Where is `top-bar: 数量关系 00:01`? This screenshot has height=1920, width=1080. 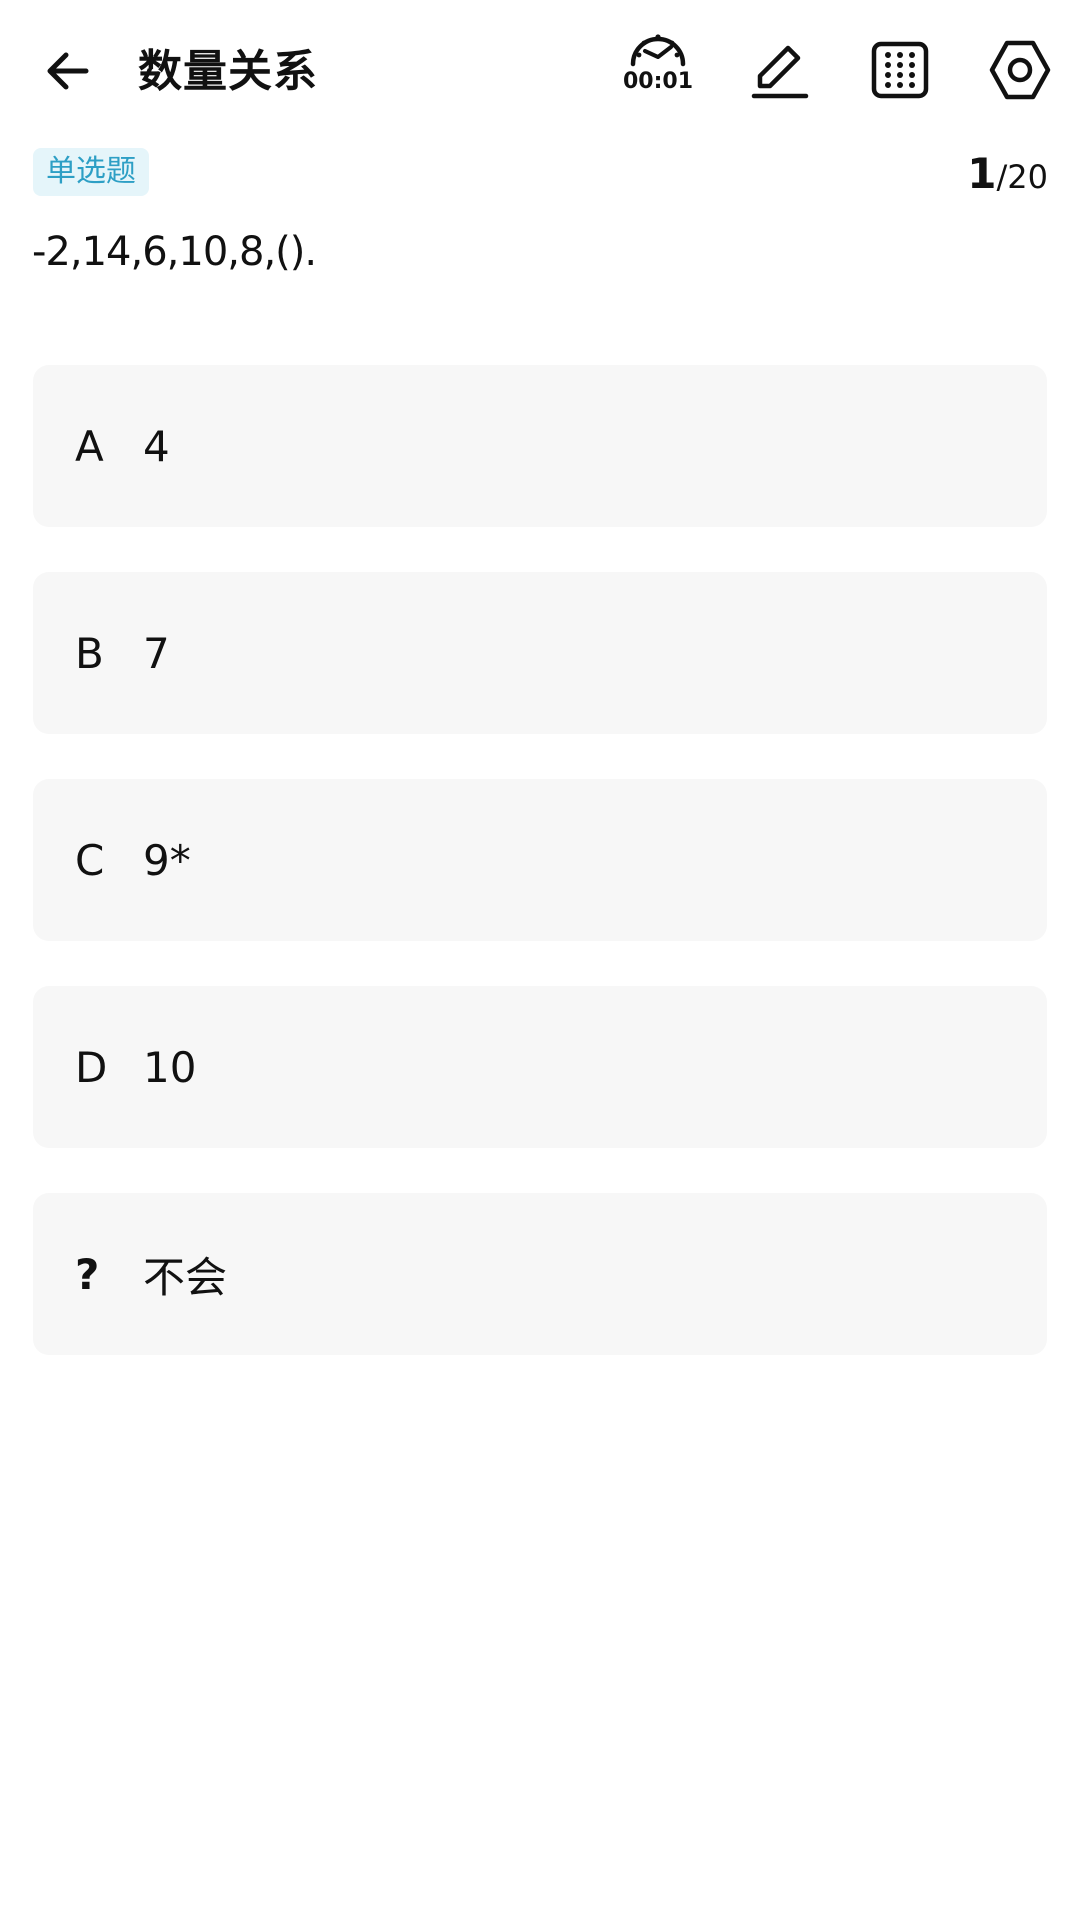
top-bar: 数量关系 00:01 is located at coordinates (540, 70).